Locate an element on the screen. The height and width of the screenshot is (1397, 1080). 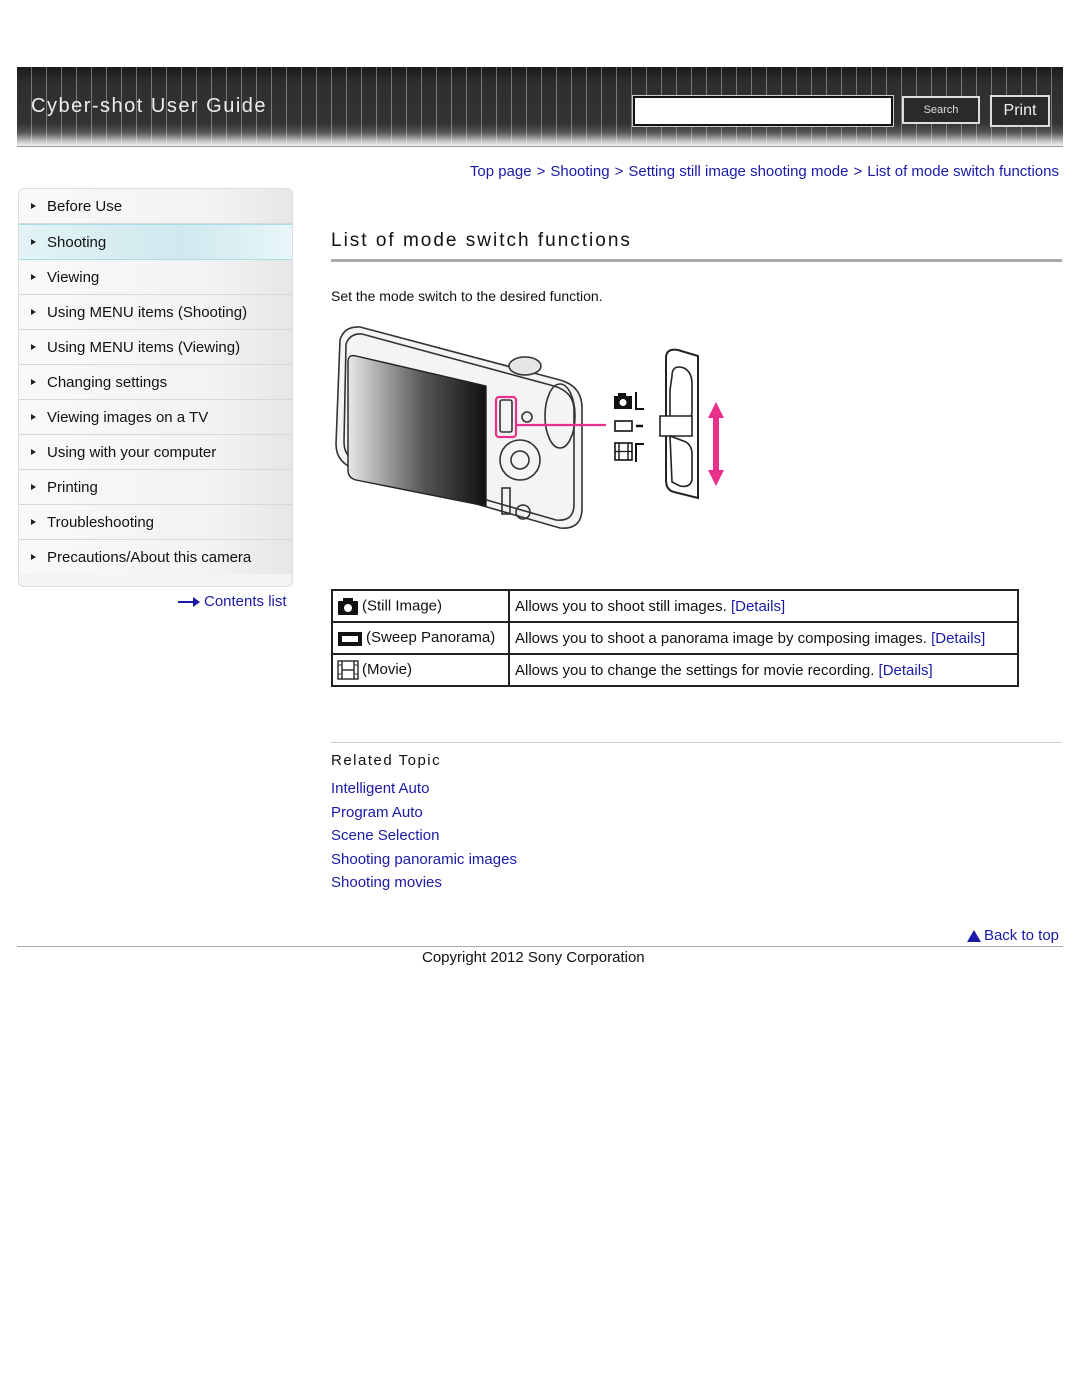
mode-name: (Still Image) is located at coordinates (402, 605).